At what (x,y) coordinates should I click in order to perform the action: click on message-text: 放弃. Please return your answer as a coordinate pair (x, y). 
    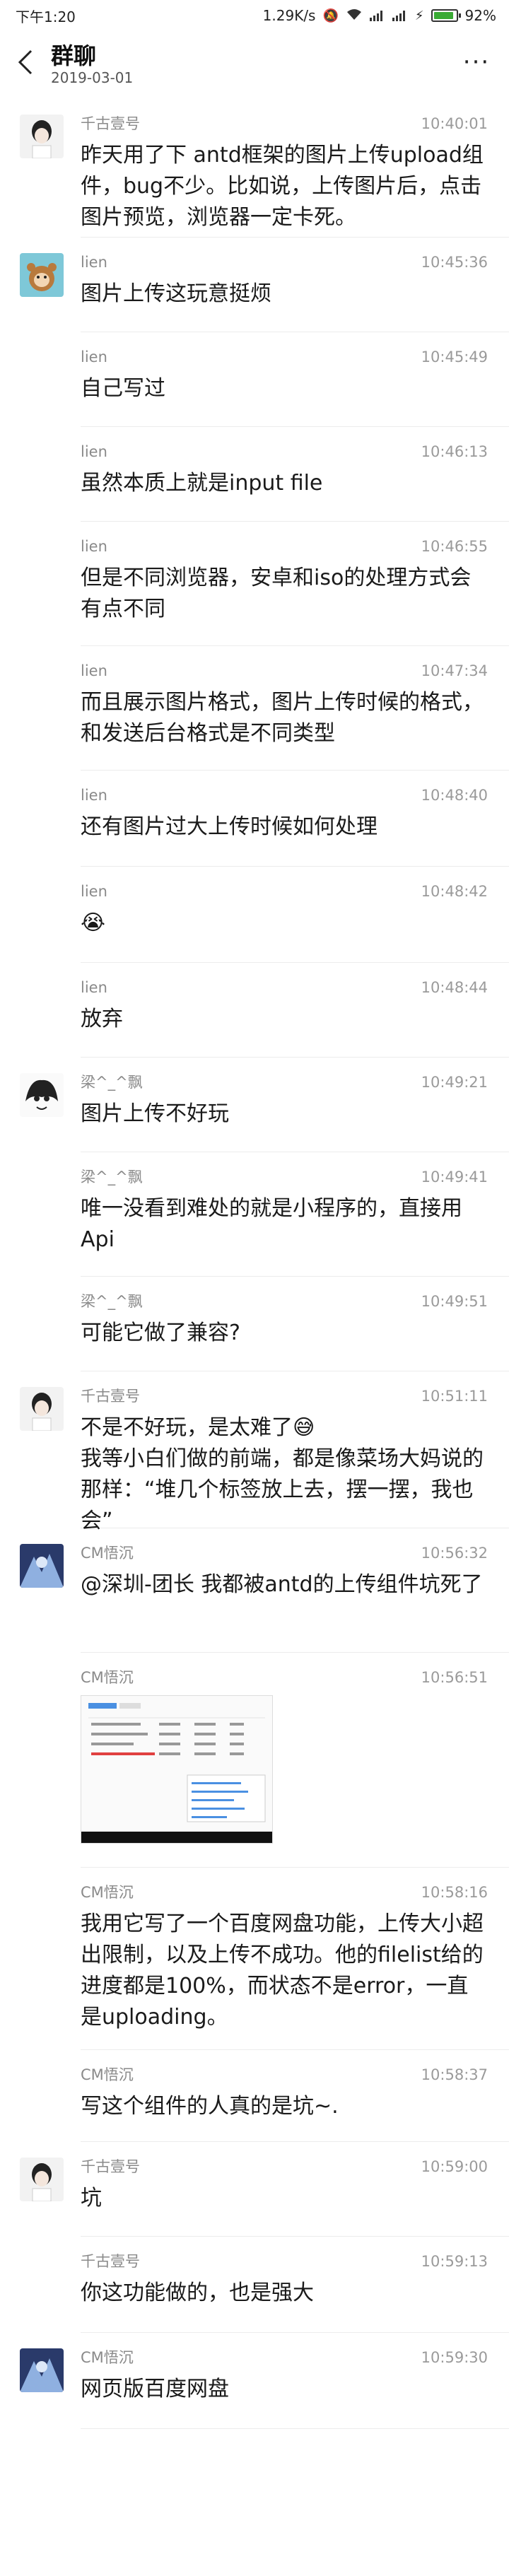
    Looking at the image, I should click on (102, 1019).